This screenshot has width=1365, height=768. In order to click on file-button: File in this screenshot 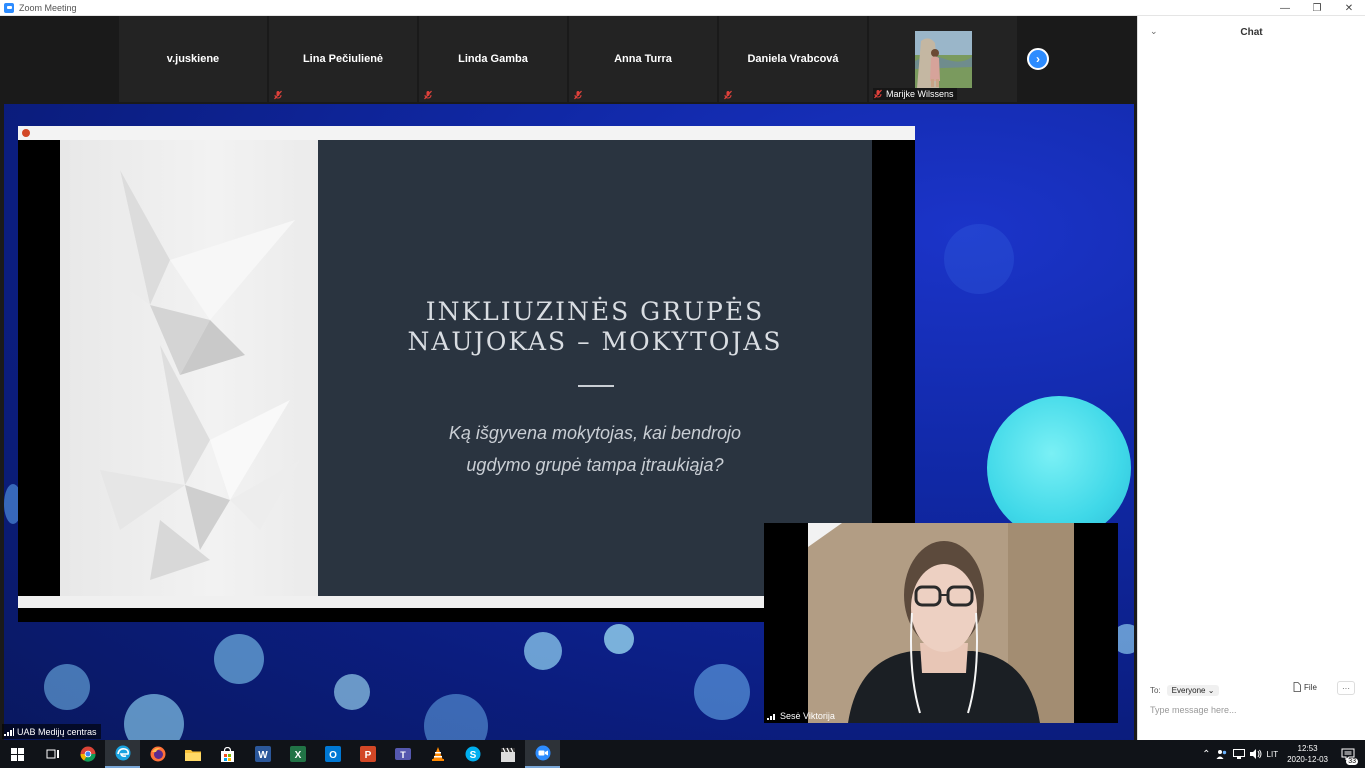, I will do `click(1305, 687)`.